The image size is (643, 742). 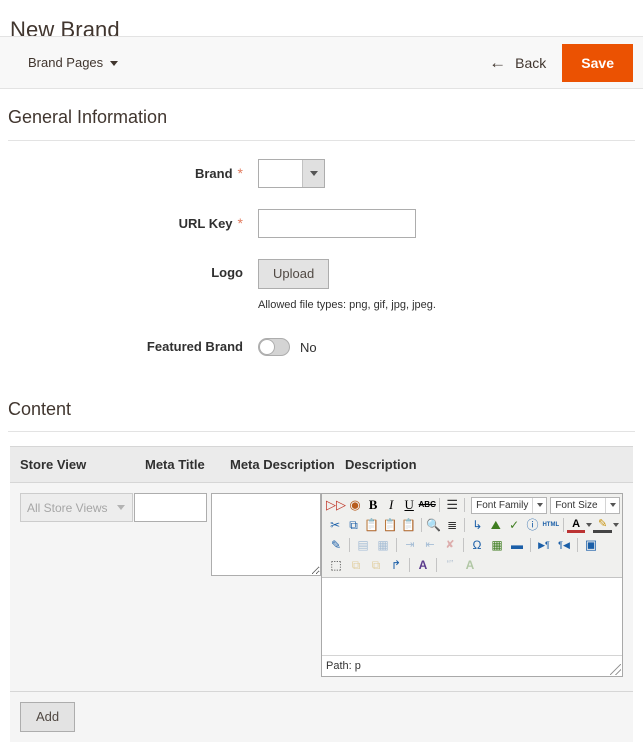 I want to click on horizontal-rule-icon: ▬, so click(x=517, y=545).